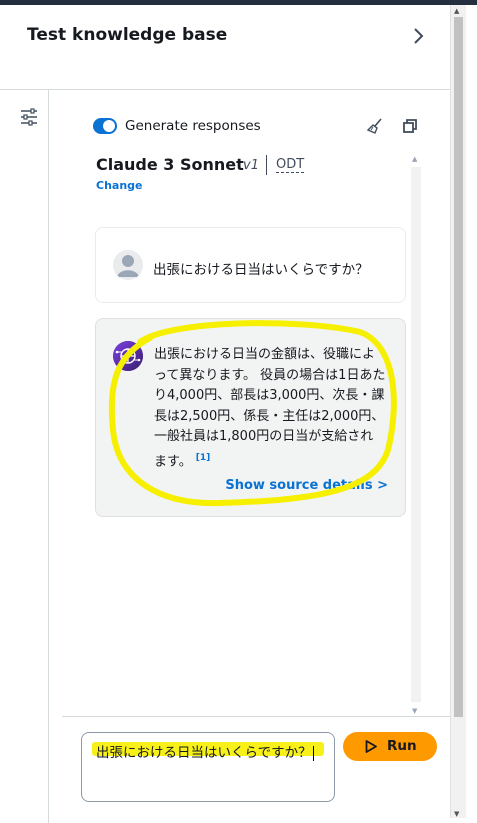 The width and height of the screenshot is (477, 823). Describe the element at coordinates (418, 36) in the screenshot. I see `chevron-right-icon` at that location.